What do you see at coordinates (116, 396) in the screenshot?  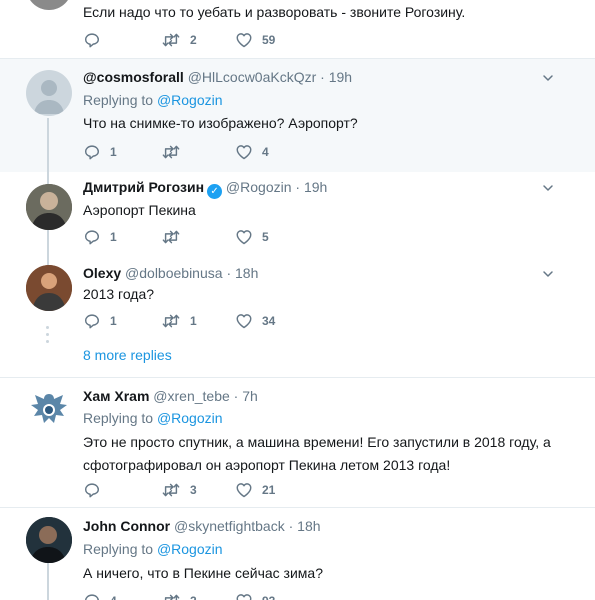 I see `display-name: Хам Xram` at bounding box center [116, 396].